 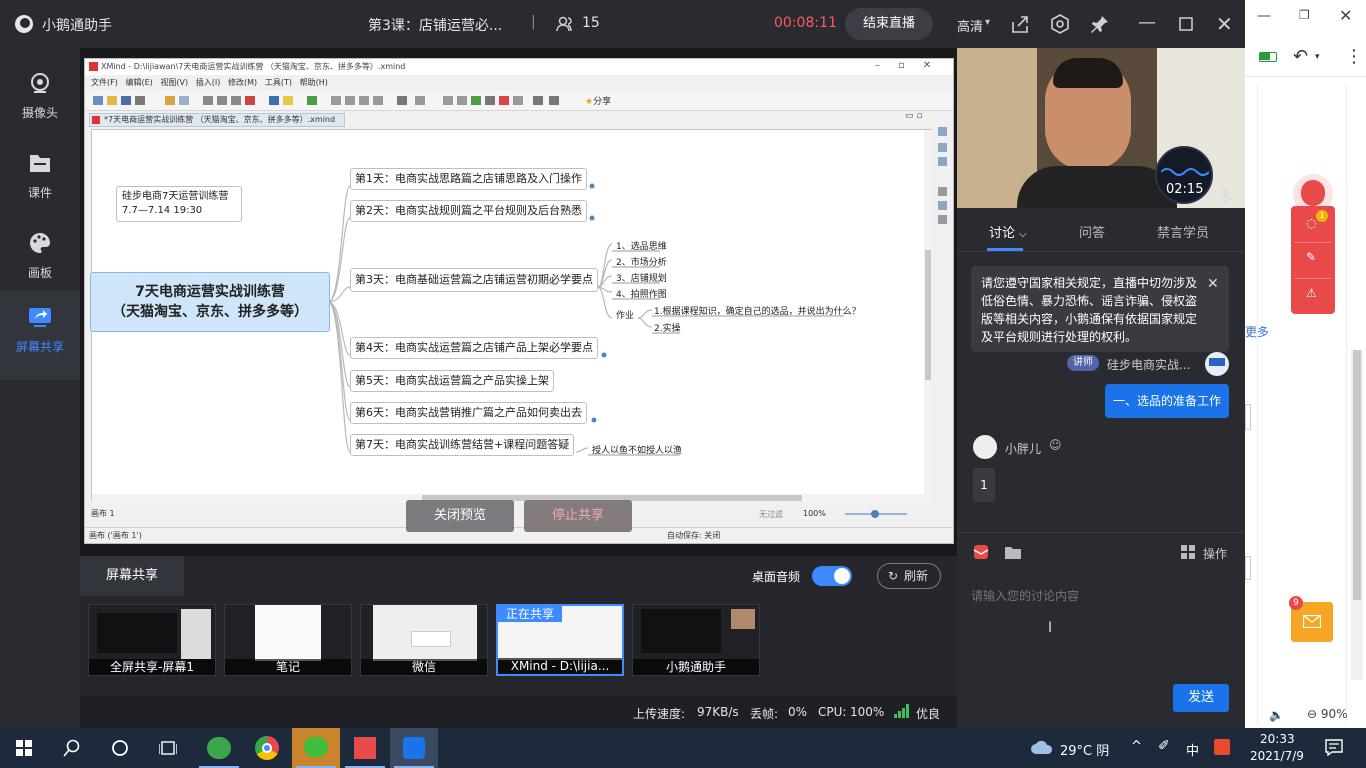 What do you see at coordinates (1186, 24) in the screenshot?
I see `maximize-icon` at bounding box center [1186, 24].